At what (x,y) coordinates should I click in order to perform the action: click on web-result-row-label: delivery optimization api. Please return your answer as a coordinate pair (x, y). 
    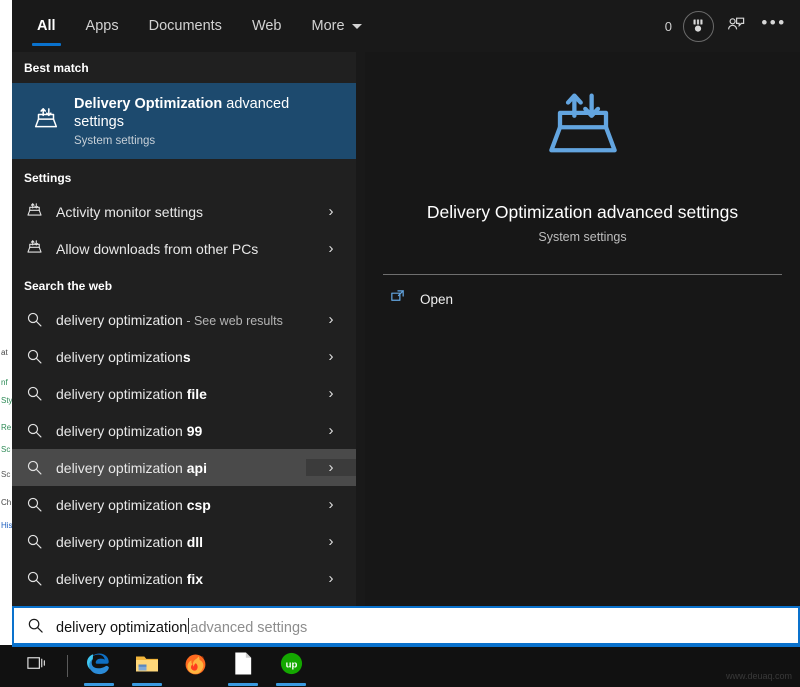
    Looking at the image, I should click on (181, 468).